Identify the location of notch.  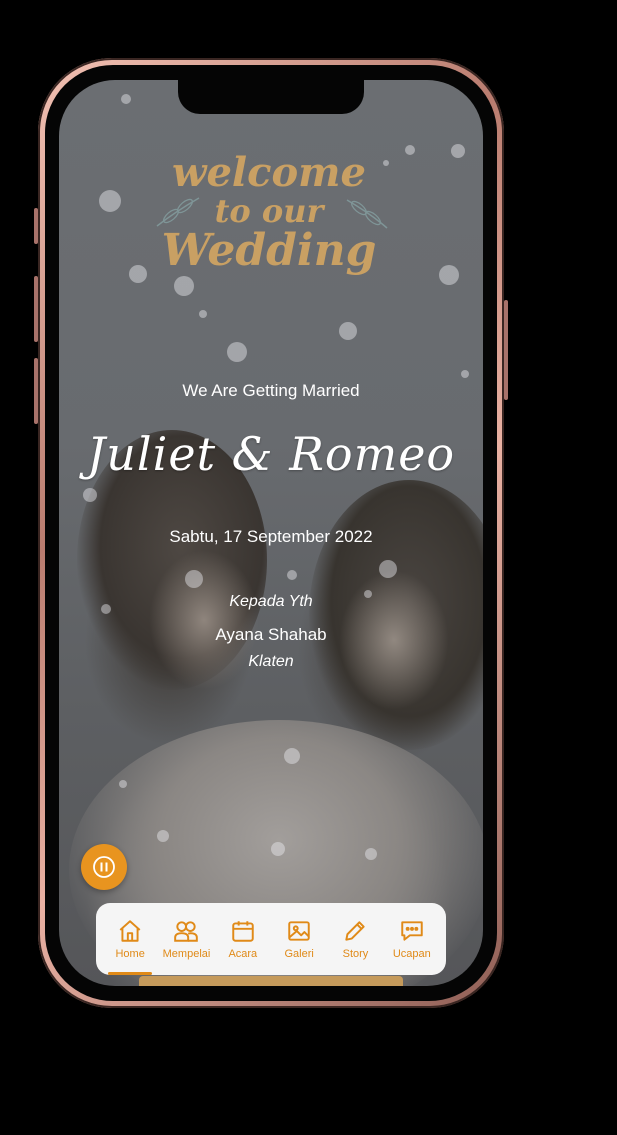
(271, 97).